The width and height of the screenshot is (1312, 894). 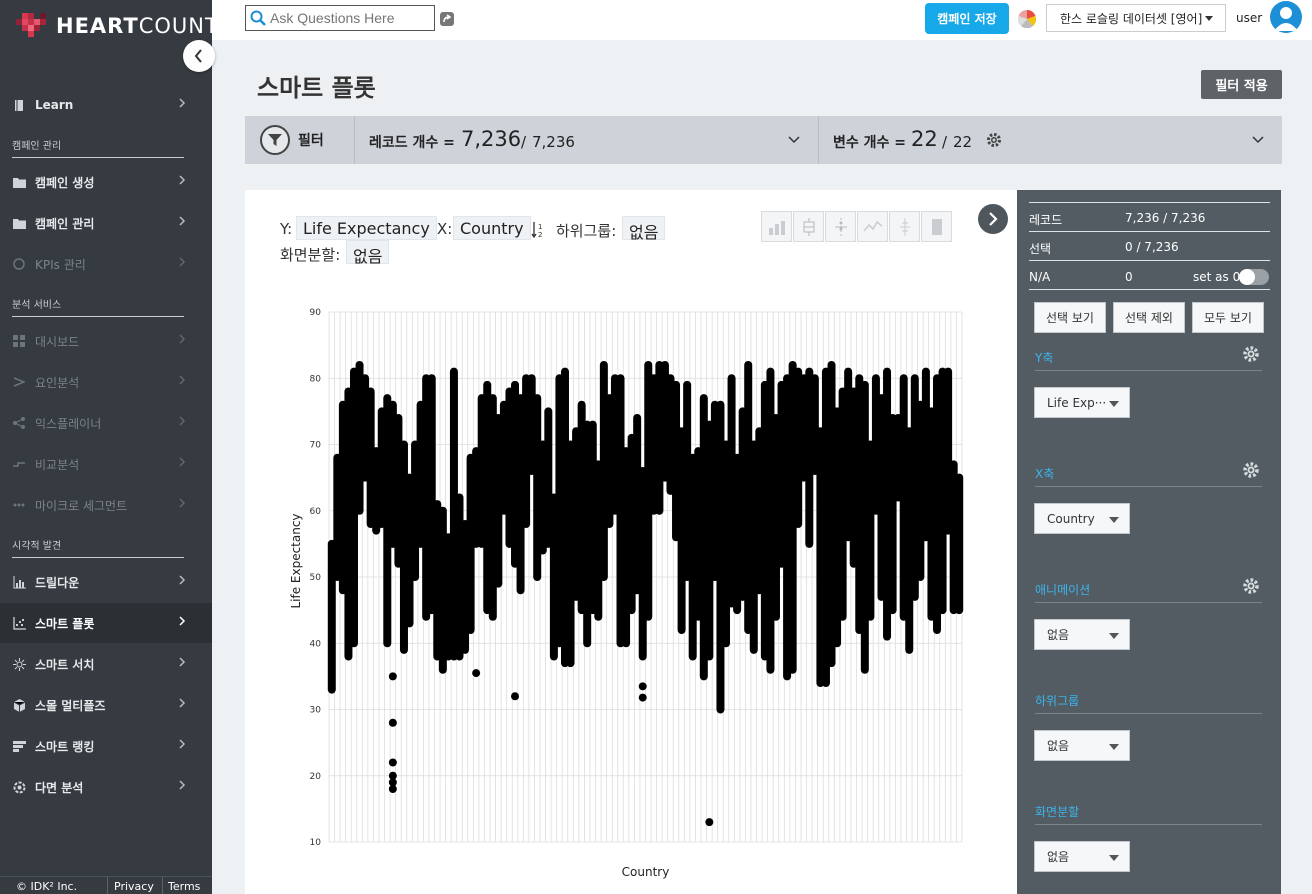 What do you see at coordinates (310, 255) in the screenshot?
I see `split-encoding-label: 화면분할:` at bounding box center [310, 255].